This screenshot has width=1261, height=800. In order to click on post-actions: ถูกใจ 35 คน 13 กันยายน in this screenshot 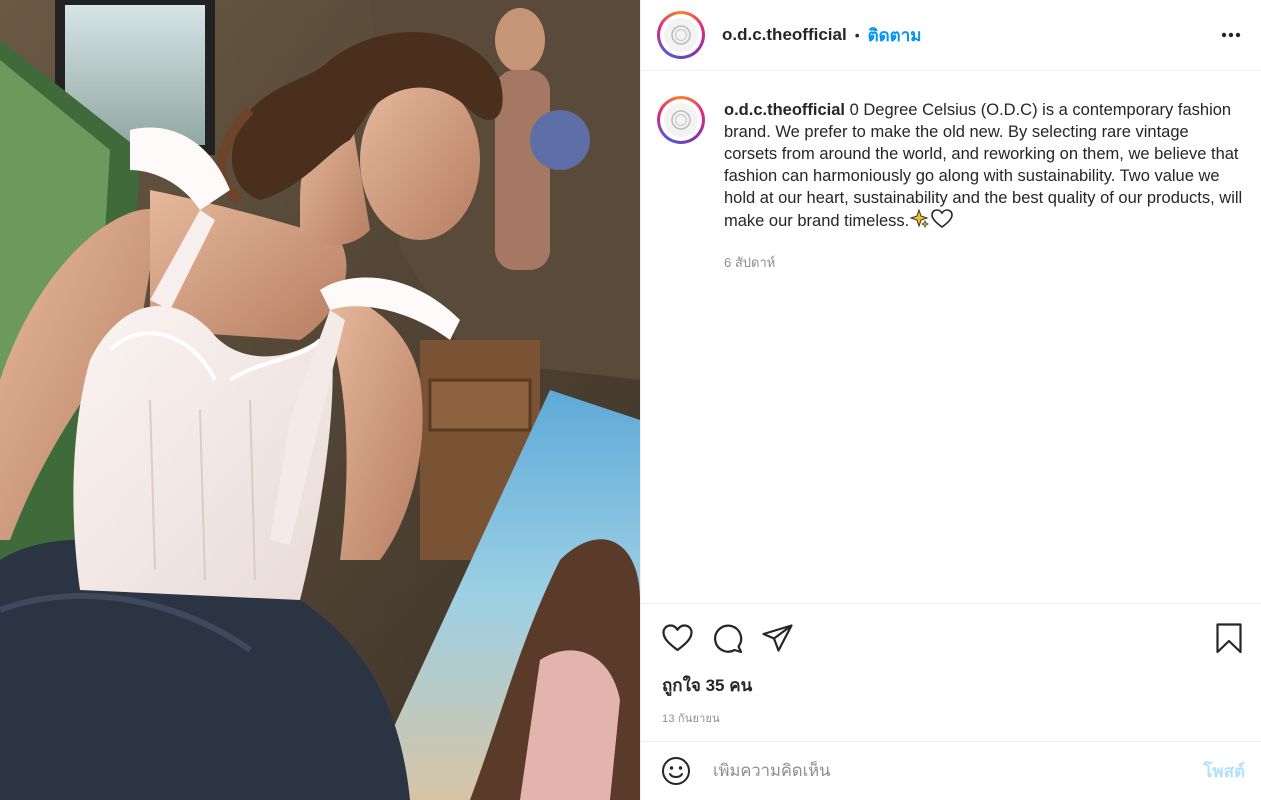, I will do `click(951, 672)`.